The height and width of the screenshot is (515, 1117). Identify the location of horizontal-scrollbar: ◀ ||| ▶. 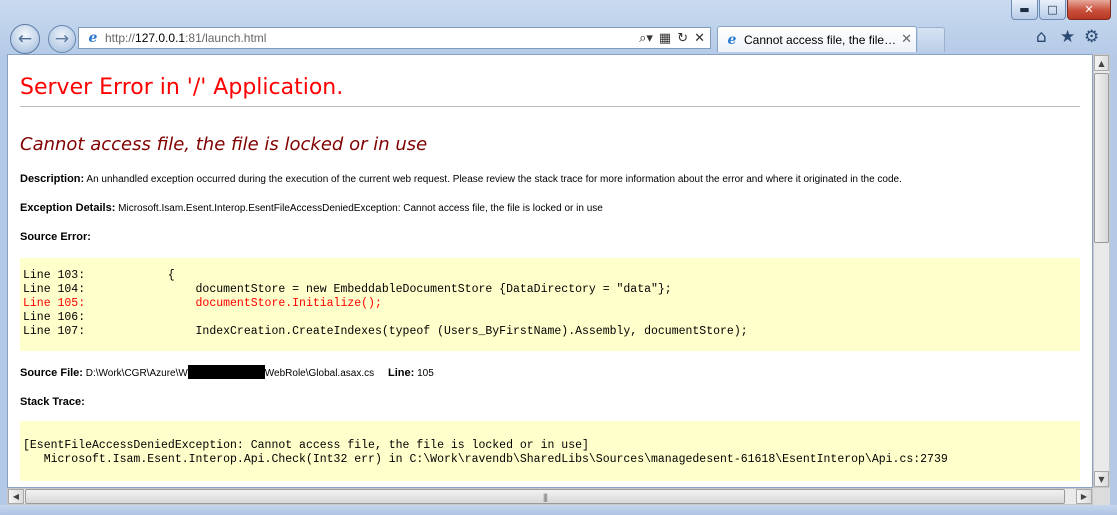
(550, 496).